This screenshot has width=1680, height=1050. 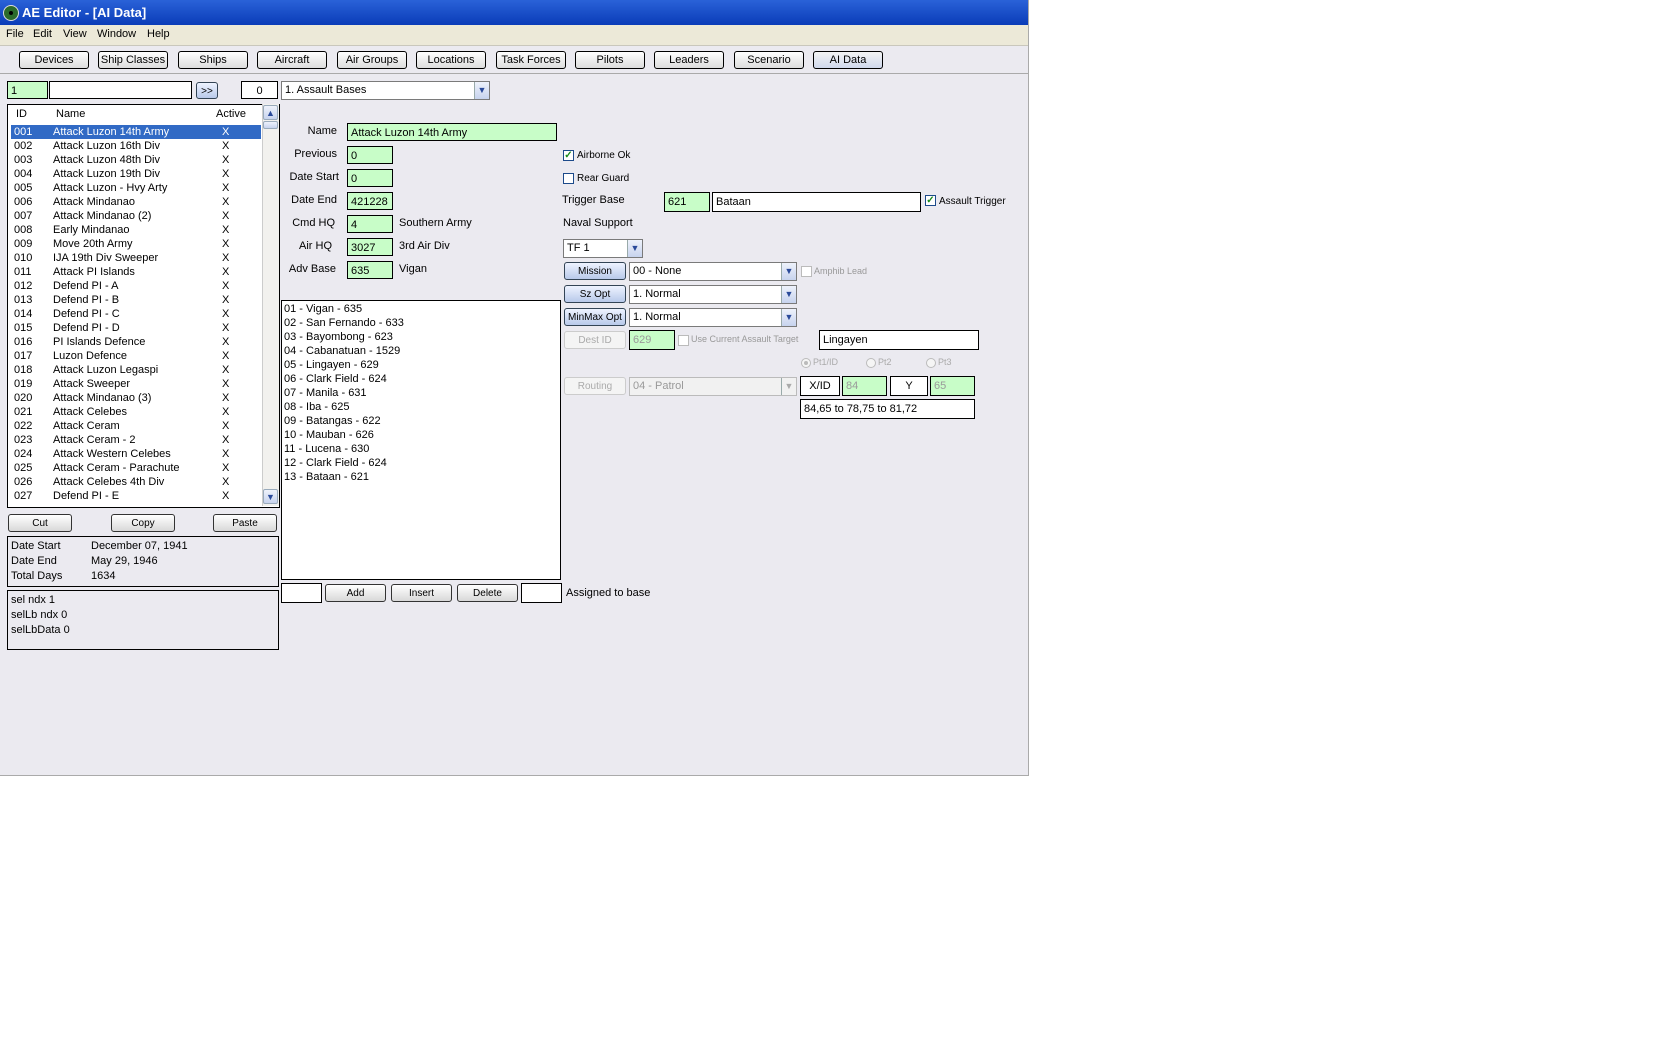 What do you see at coordinates (207, 90) in the screenshot?
I see `go-button: >>` at bounding box center [207, 90].